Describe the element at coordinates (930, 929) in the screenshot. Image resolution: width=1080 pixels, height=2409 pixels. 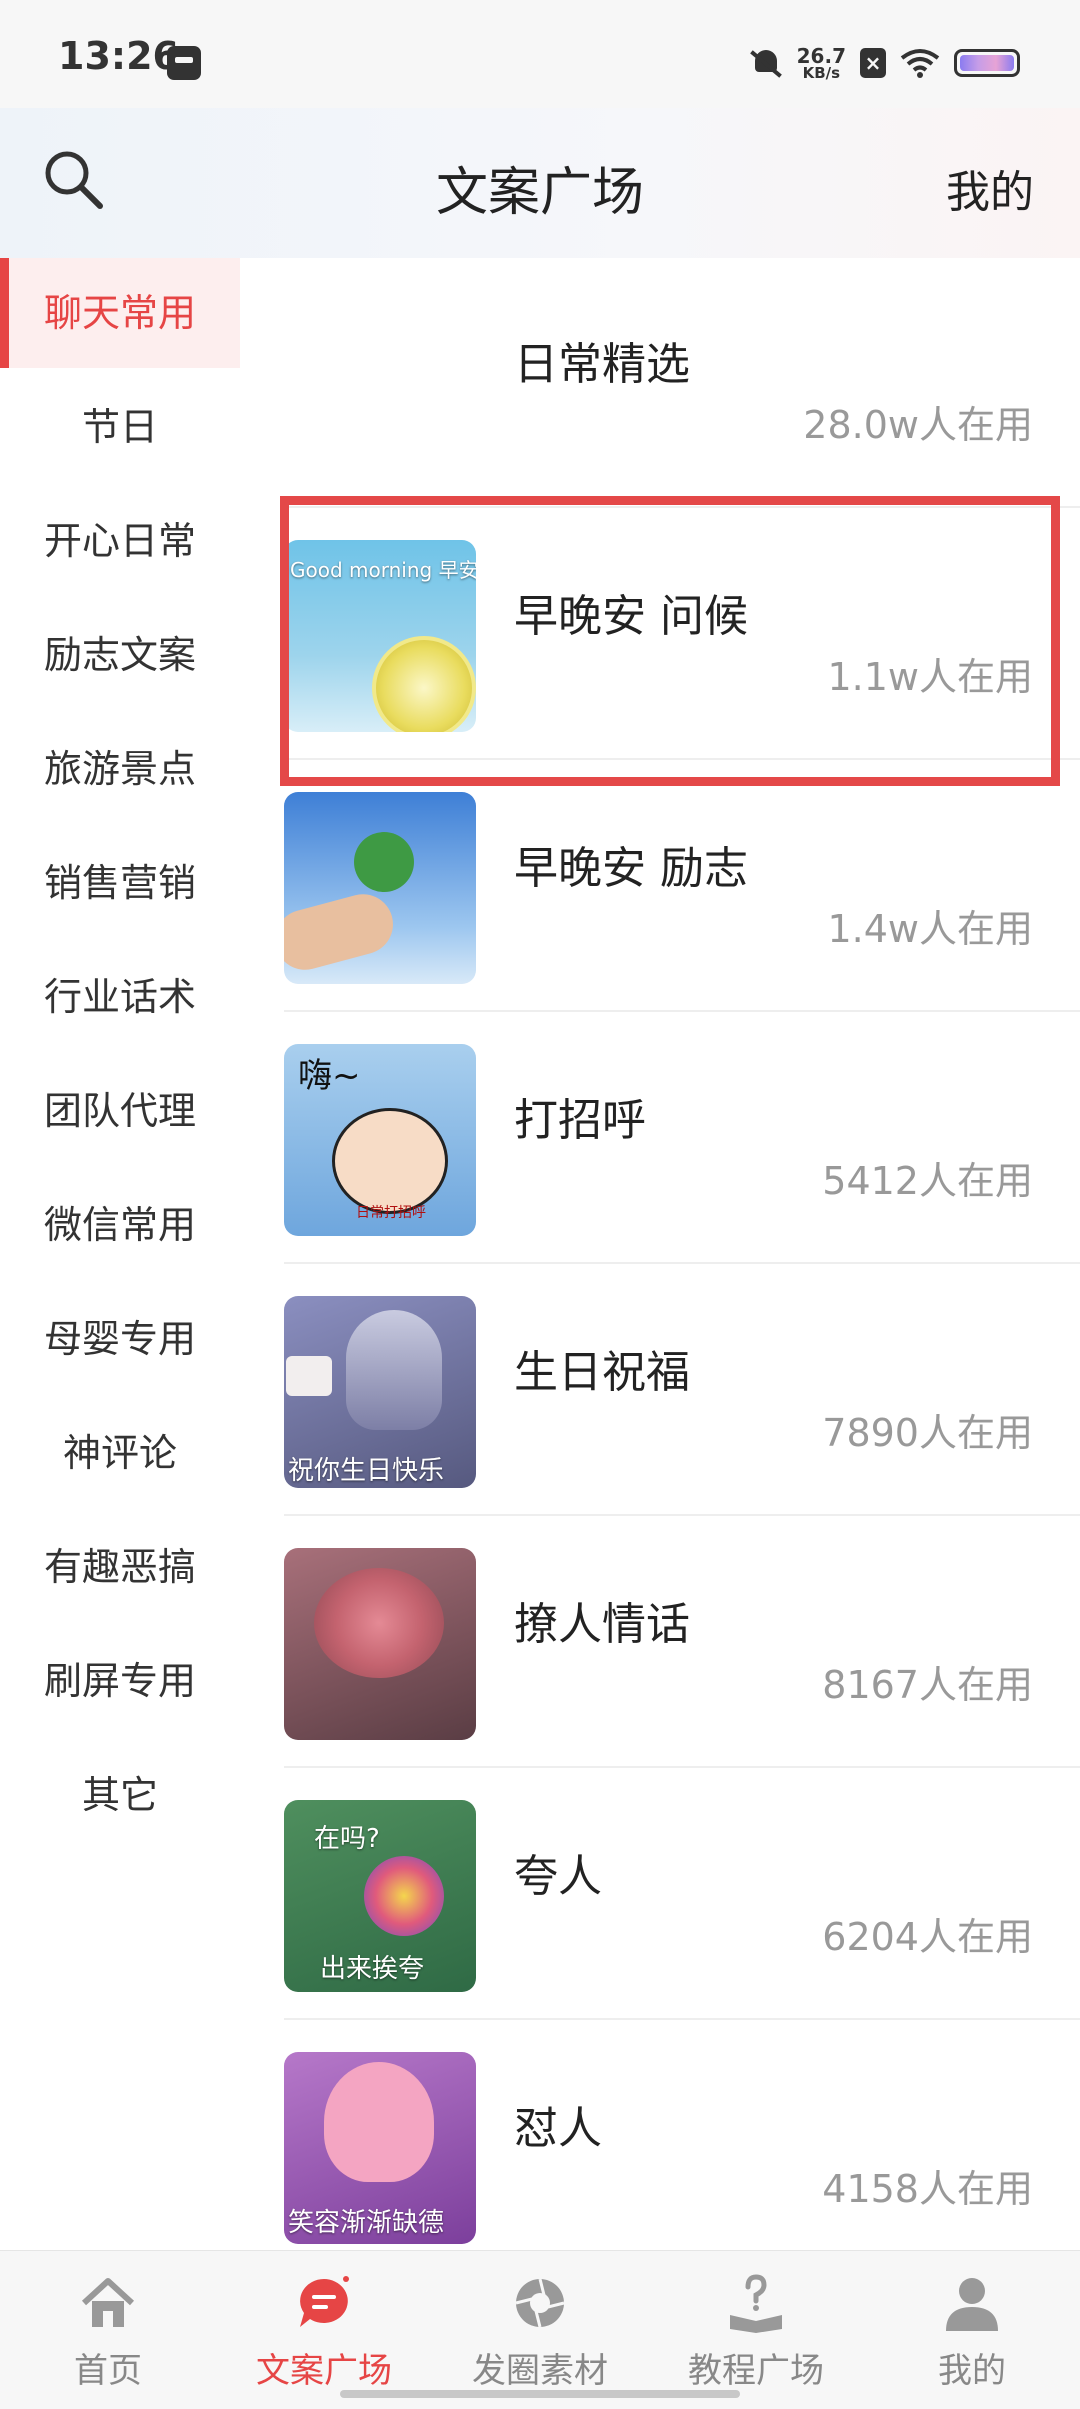
I see `list-item-count: 1.4w人在用` at that location.